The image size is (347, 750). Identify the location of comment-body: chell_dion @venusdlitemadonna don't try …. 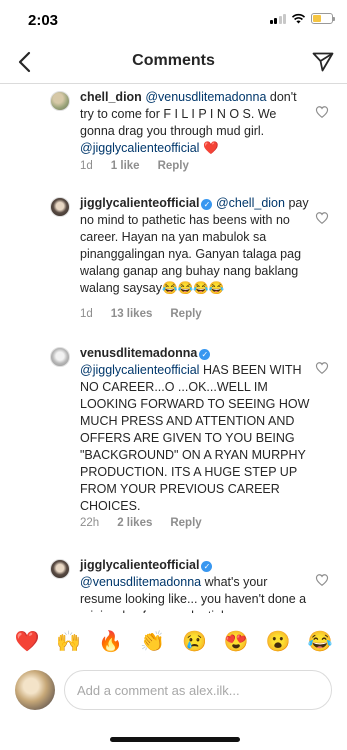
(196, 123).